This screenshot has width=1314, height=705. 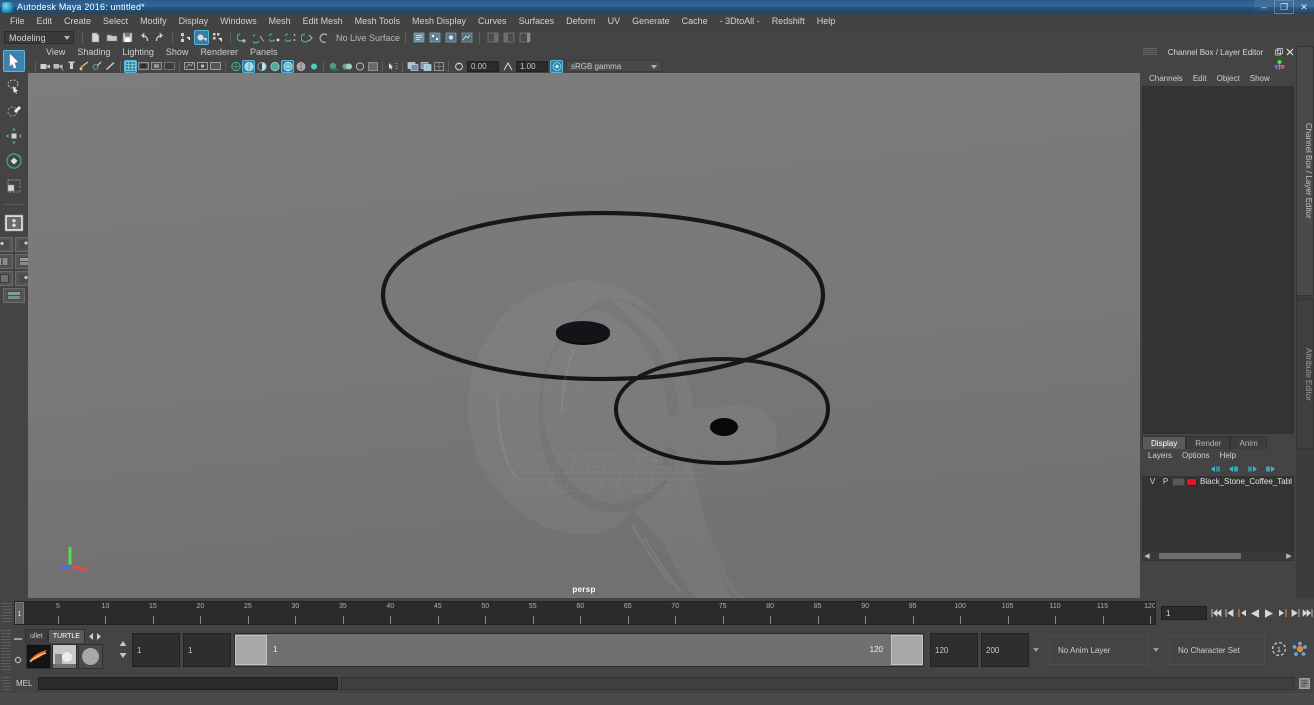 What do you see at coordinates (1164, 442) in the screenshot?
I see `tab-display: Display` at bounding box center [1164, 442].